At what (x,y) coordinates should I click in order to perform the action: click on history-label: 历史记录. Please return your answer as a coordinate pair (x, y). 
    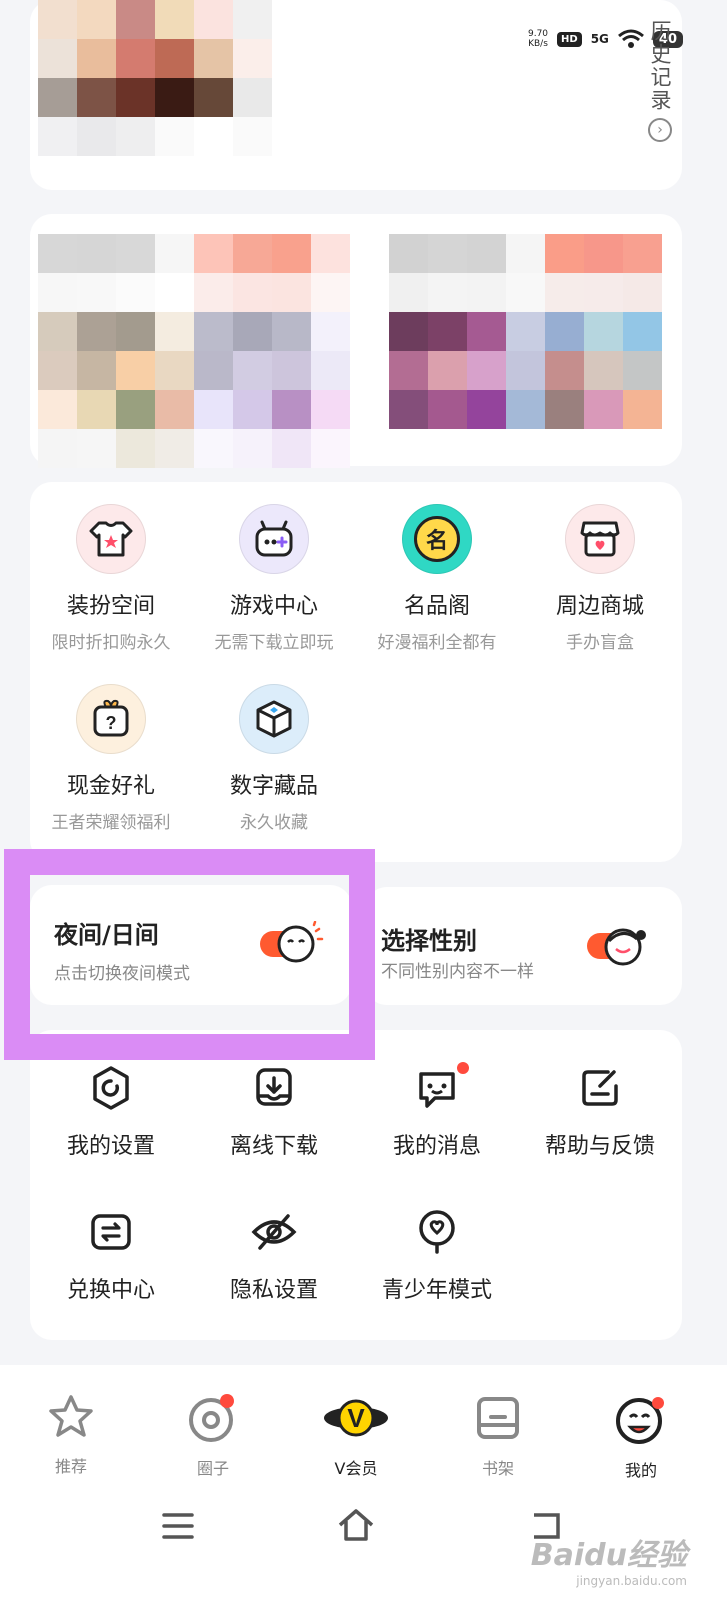
    Looking at the image, I should click on (660, 66).